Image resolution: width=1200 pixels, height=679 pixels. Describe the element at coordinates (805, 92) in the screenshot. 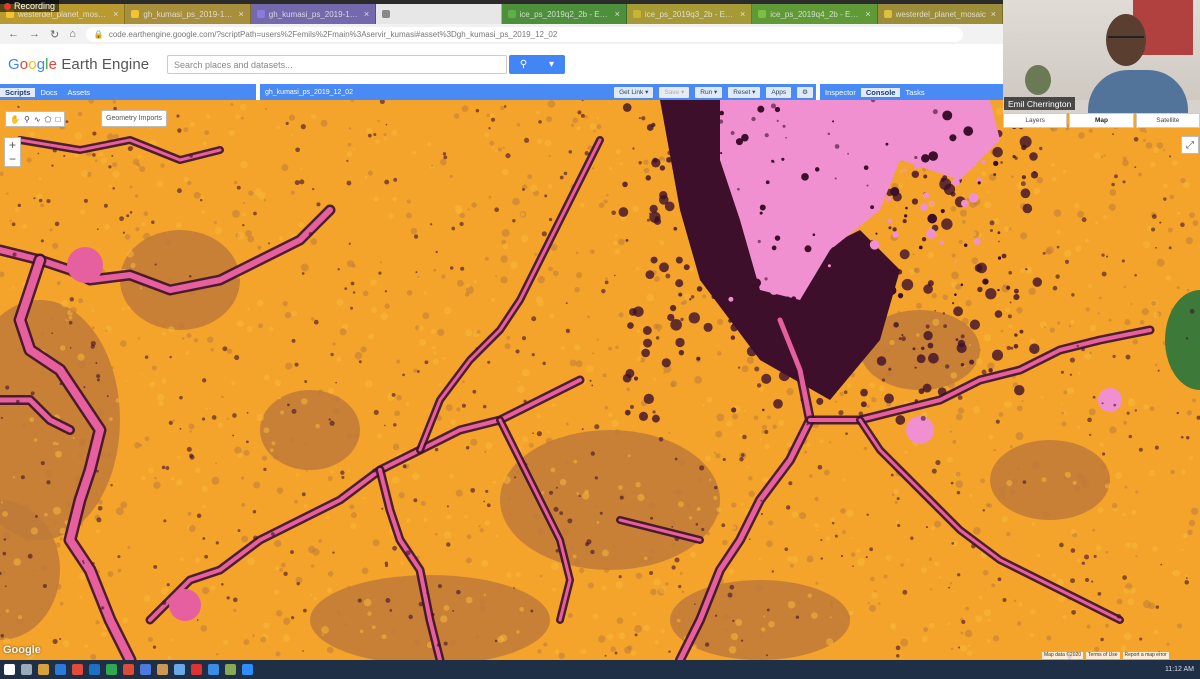

I see `settings-gear-icon: ⚙` at that location.